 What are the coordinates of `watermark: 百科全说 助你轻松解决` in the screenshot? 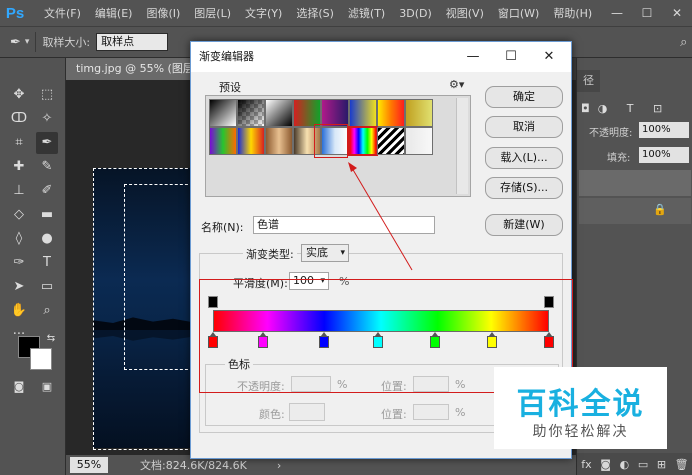 It's located at (580, 408).